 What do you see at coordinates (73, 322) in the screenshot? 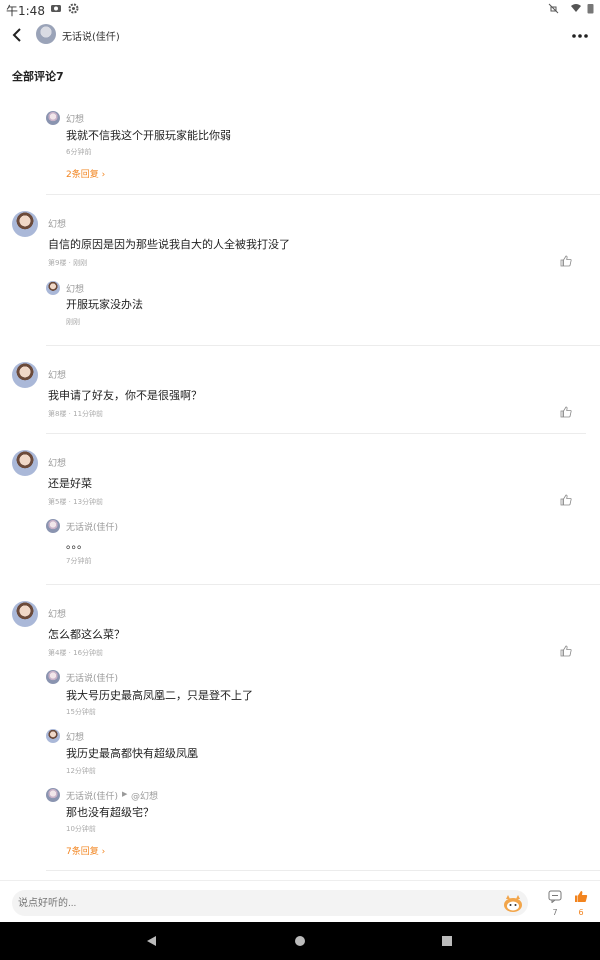
I see `reply-time: 刚刚` at bounding box center [73, 322].